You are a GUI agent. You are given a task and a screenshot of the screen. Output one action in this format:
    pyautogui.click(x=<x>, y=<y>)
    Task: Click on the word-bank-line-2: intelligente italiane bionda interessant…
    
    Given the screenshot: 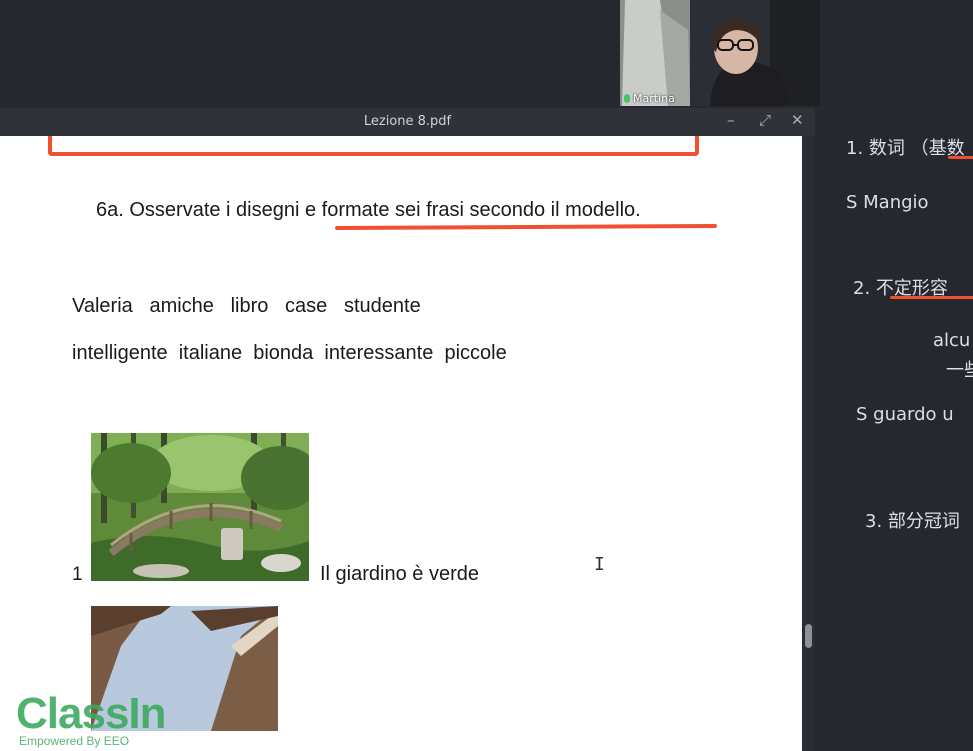 What is the action you would take?
    pyautogui.click(x=289, y=353)
    